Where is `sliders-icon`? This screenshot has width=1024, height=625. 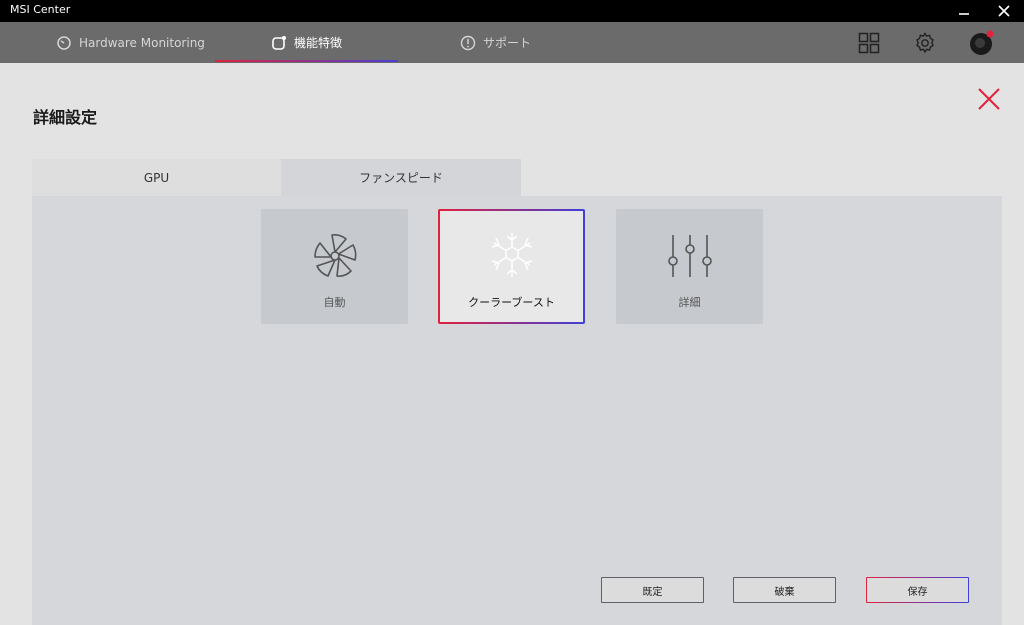
sliders-icon is located at coordinates (689, 256).